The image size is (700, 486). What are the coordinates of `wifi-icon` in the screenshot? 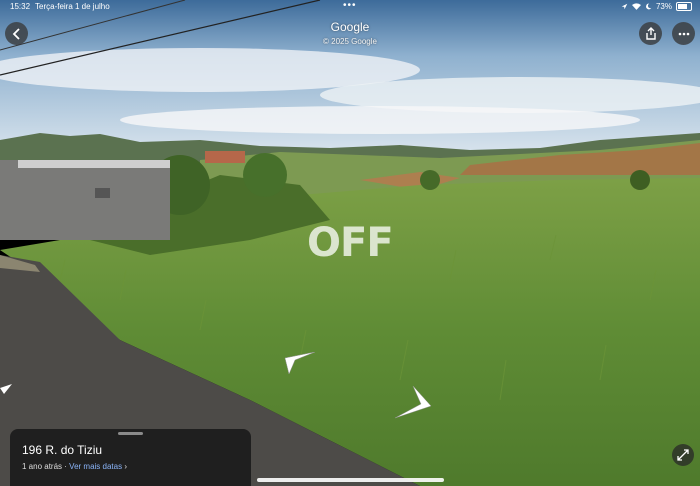 It's located at (636, 6).